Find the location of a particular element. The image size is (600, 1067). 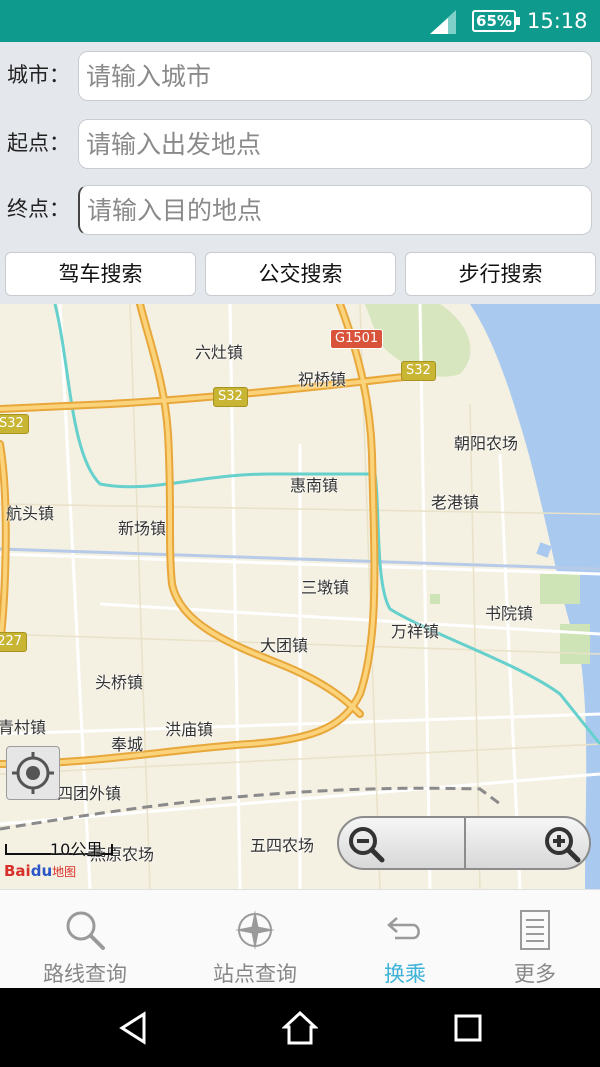

logo-text: Bai is located at coordinates (17, 871).